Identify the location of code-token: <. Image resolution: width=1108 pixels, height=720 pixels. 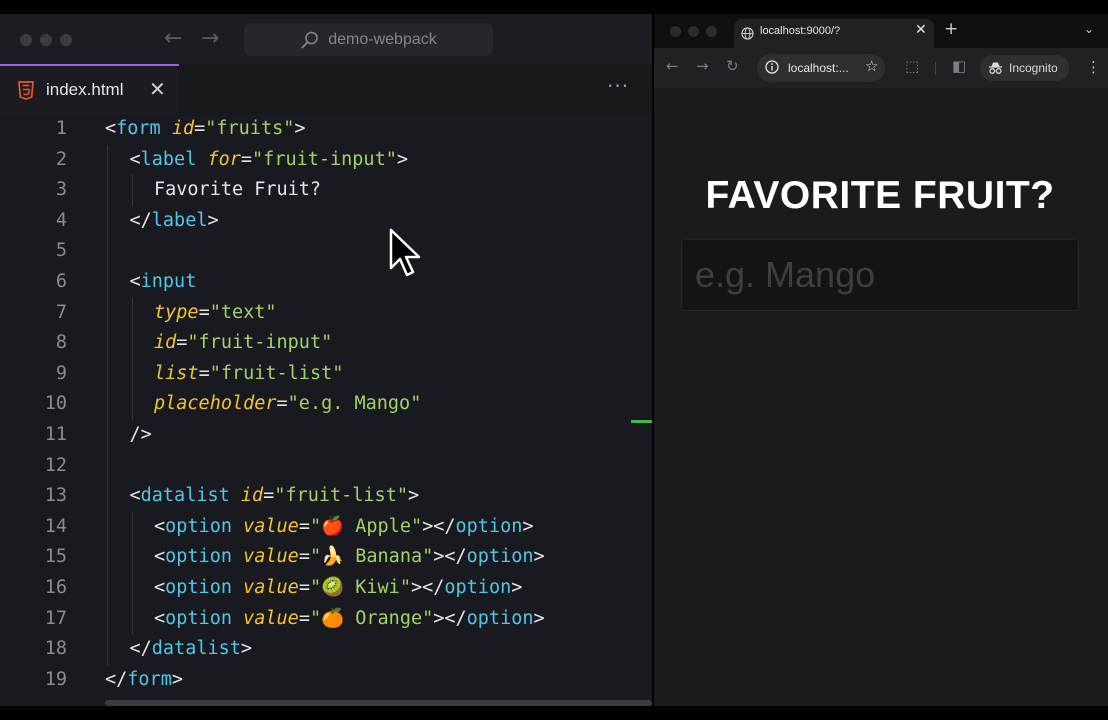
(160, 557).